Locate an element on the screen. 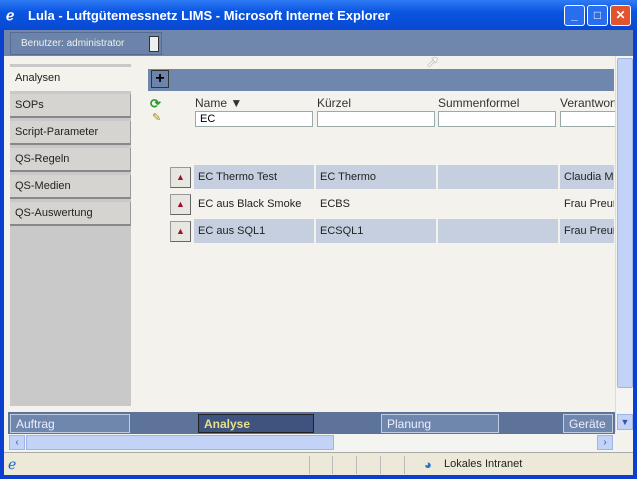 Image resolution: width=637 pixels, height=479 pixels. filter-verantwortlich-input is located at coordinates (590, 119).